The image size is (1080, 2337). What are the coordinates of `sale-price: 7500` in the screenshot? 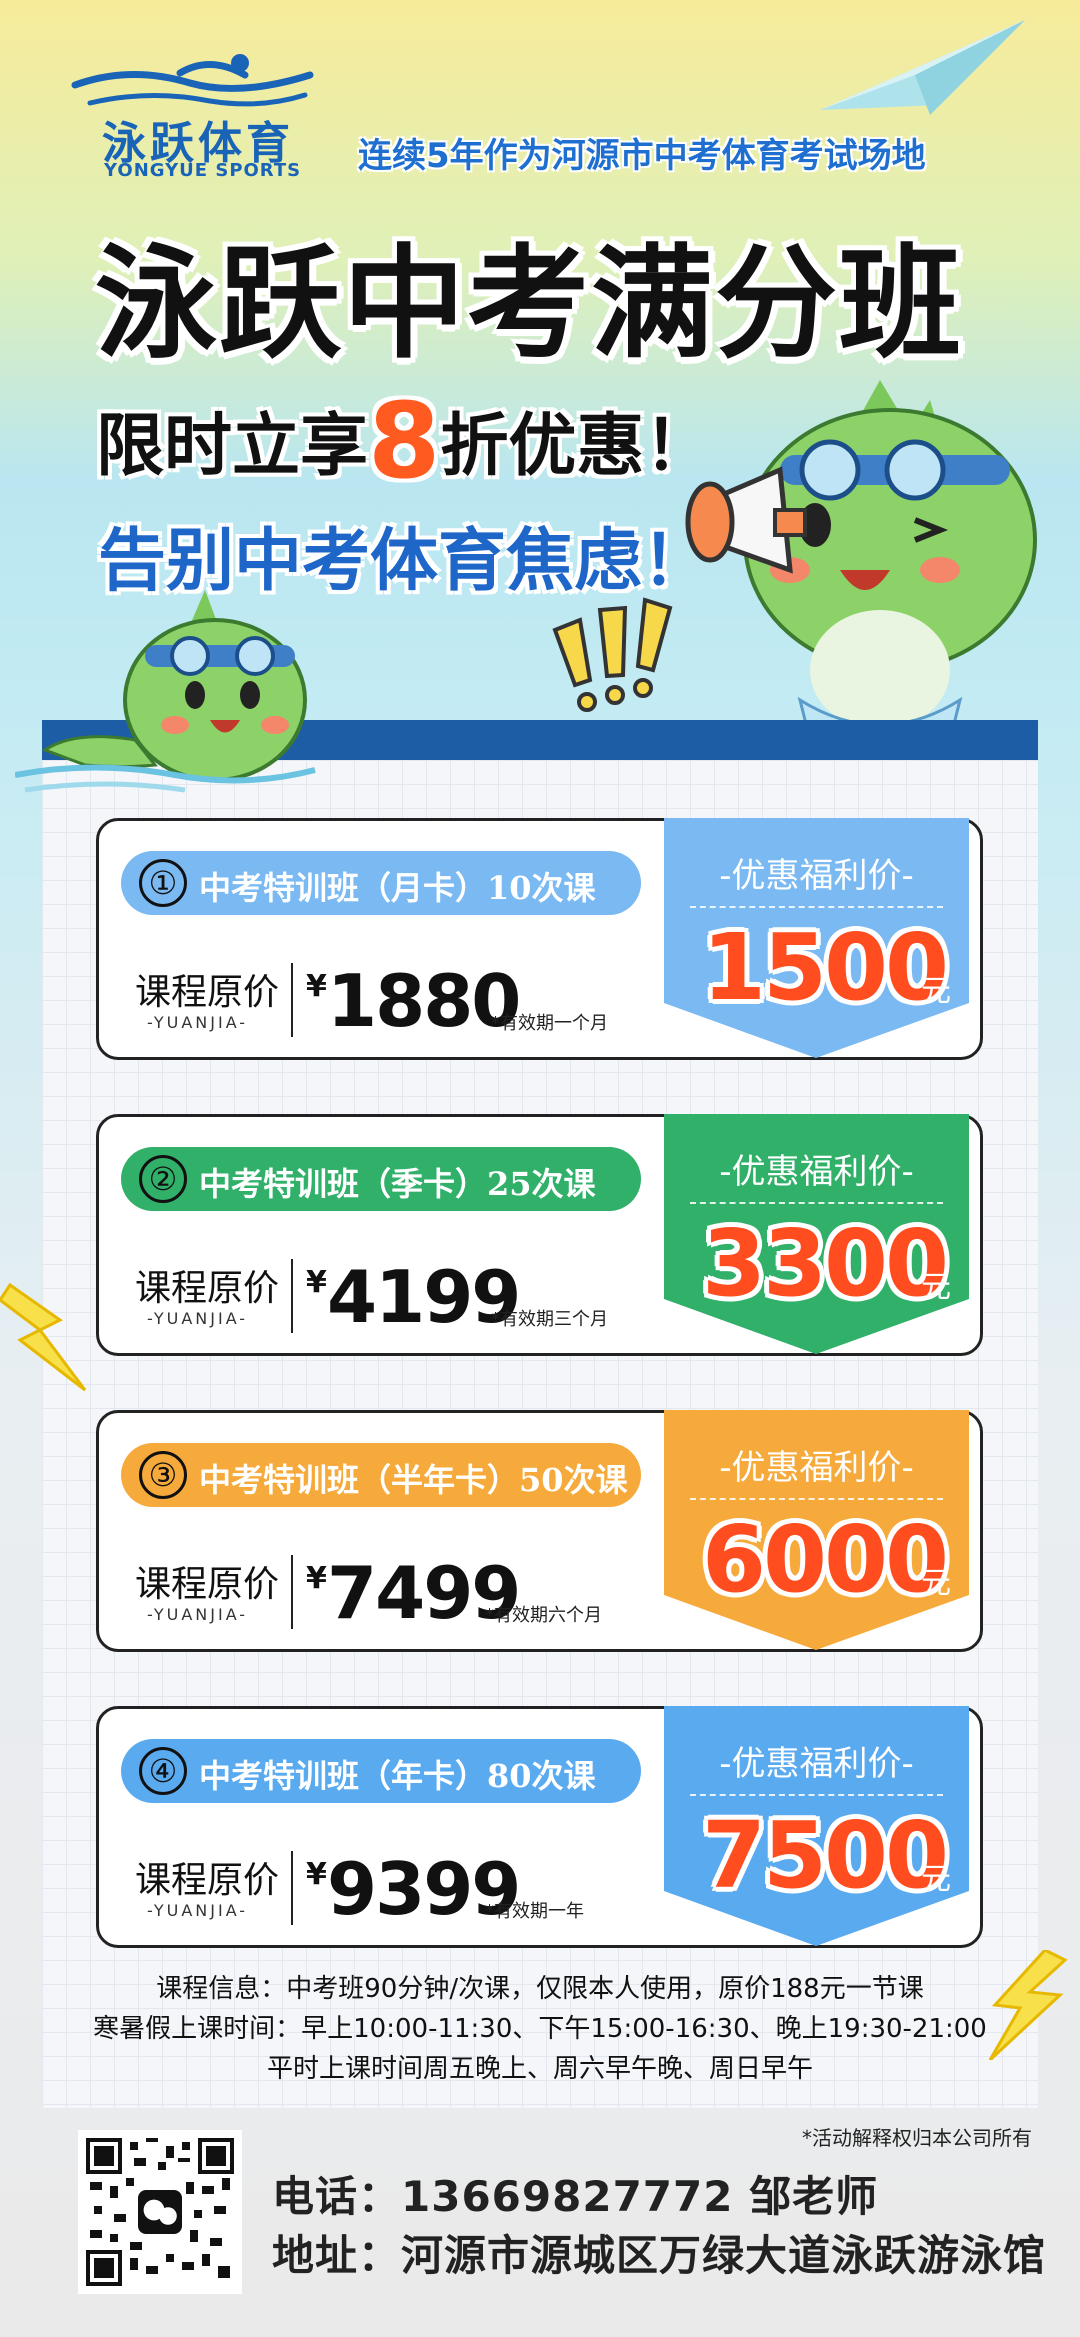 It's located at (825, 1855).